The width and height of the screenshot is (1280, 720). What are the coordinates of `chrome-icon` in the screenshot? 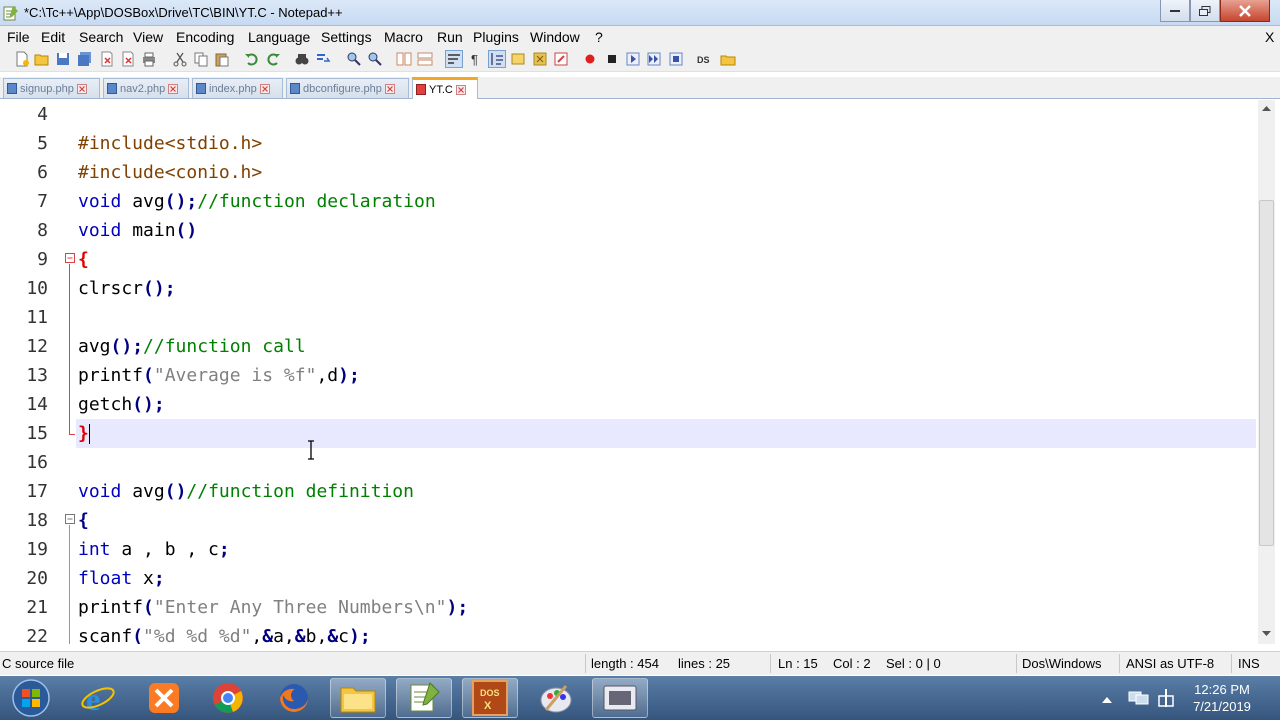 It's located at (228, 698).